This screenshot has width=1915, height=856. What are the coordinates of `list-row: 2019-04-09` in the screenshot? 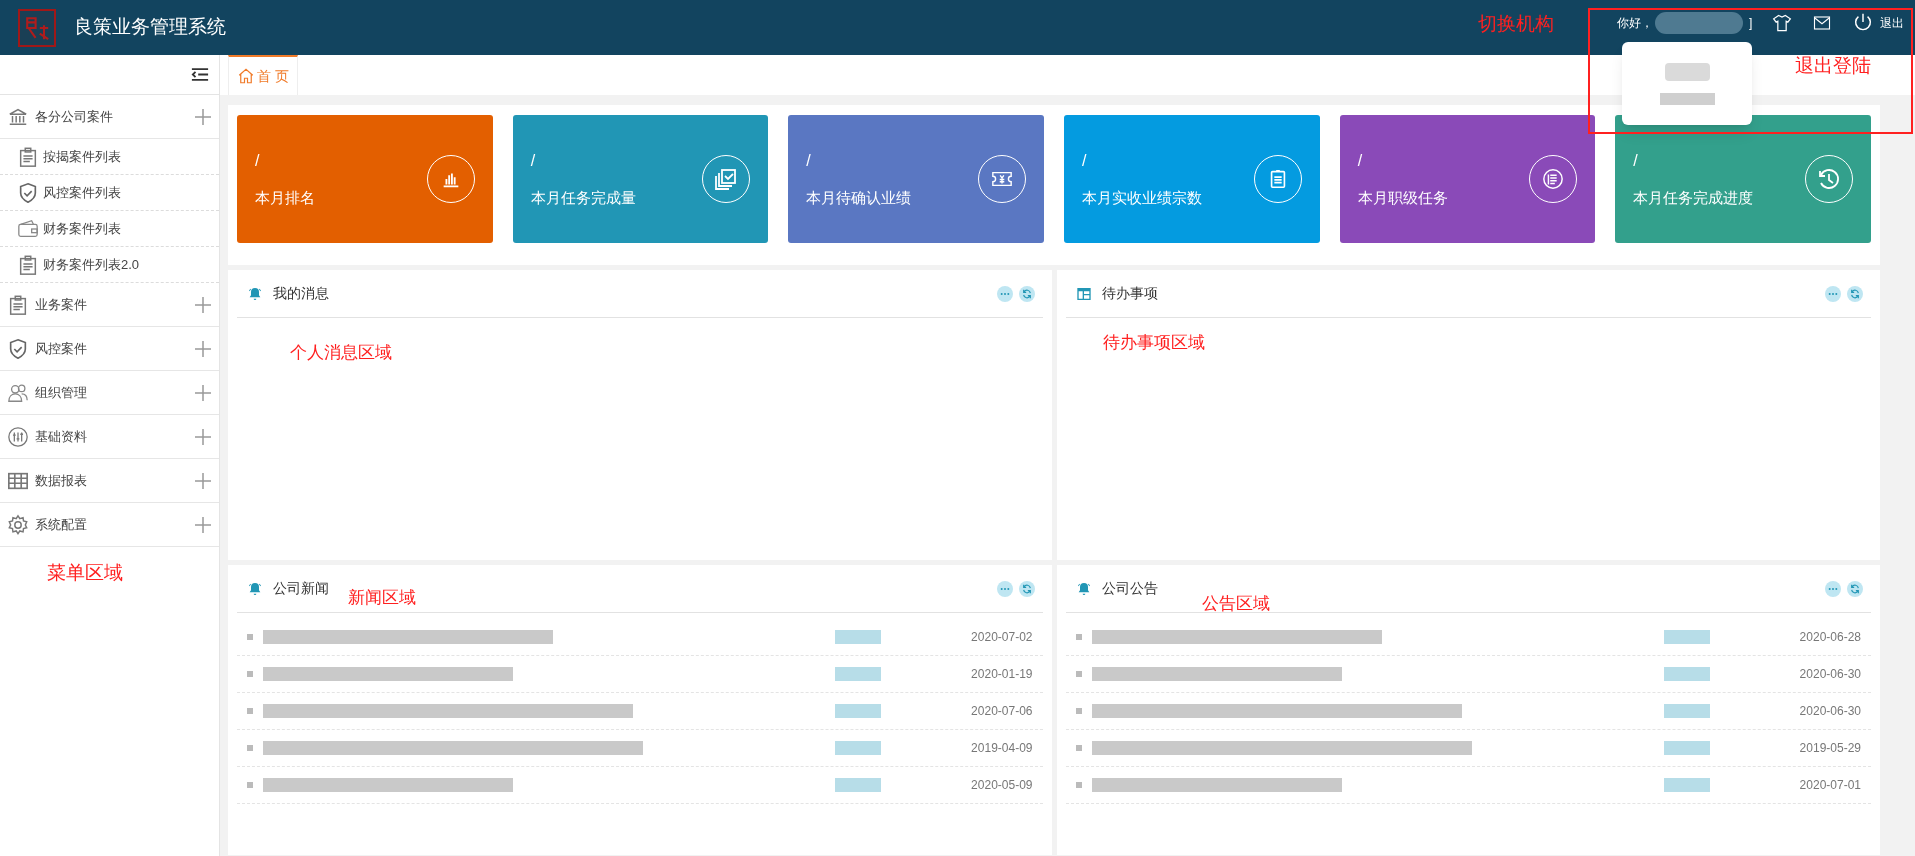 It's located at (640, 748).